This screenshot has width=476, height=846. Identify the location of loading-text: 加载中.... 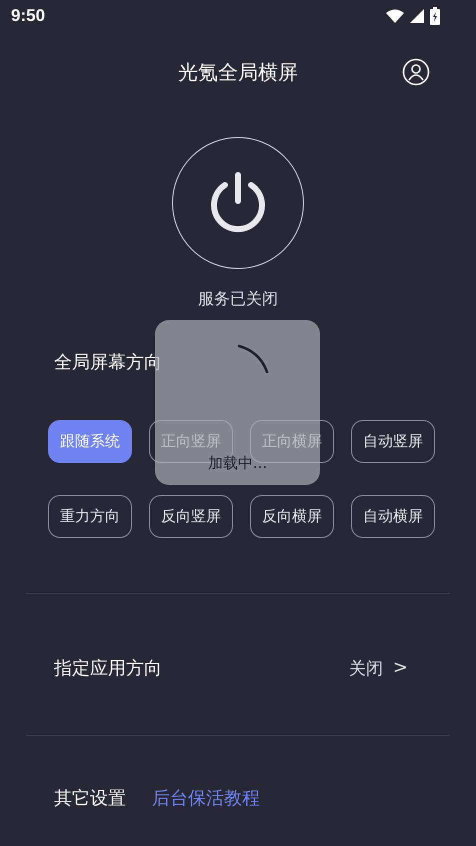
(238, 463).